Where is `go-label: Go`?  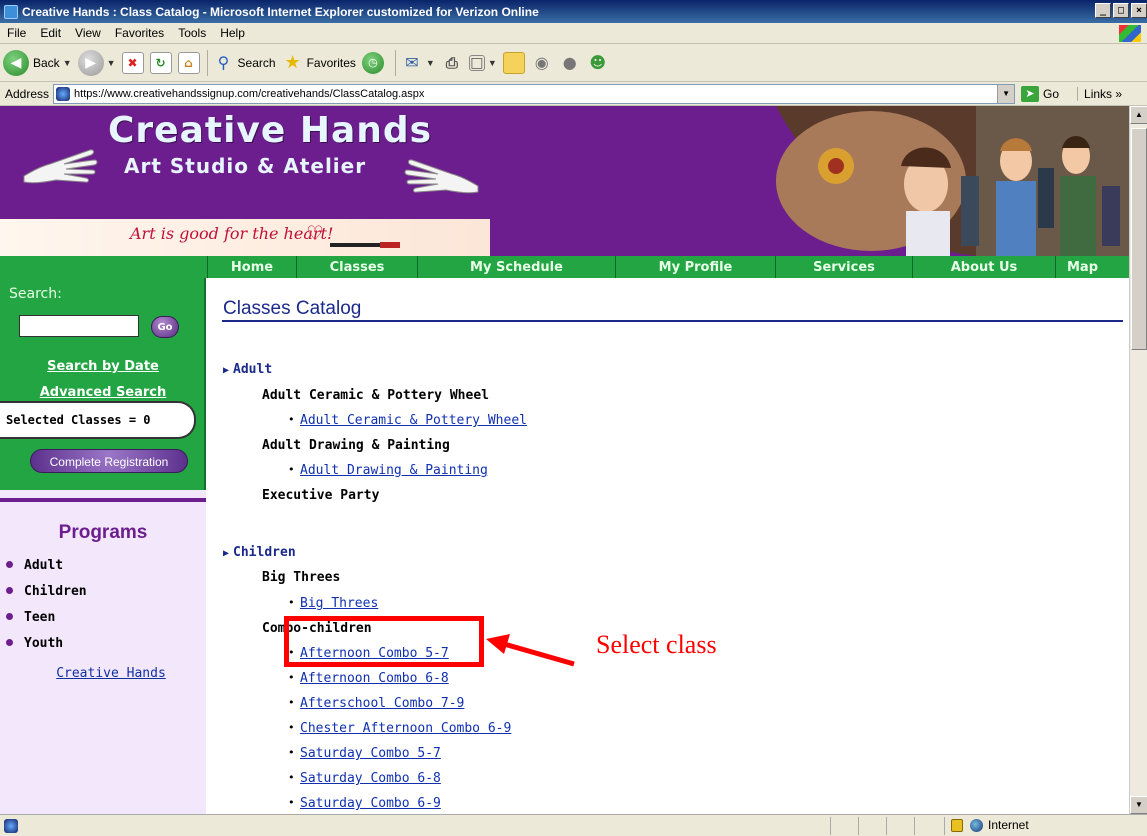
go-label: Go is located at coordinates (1051, 93).